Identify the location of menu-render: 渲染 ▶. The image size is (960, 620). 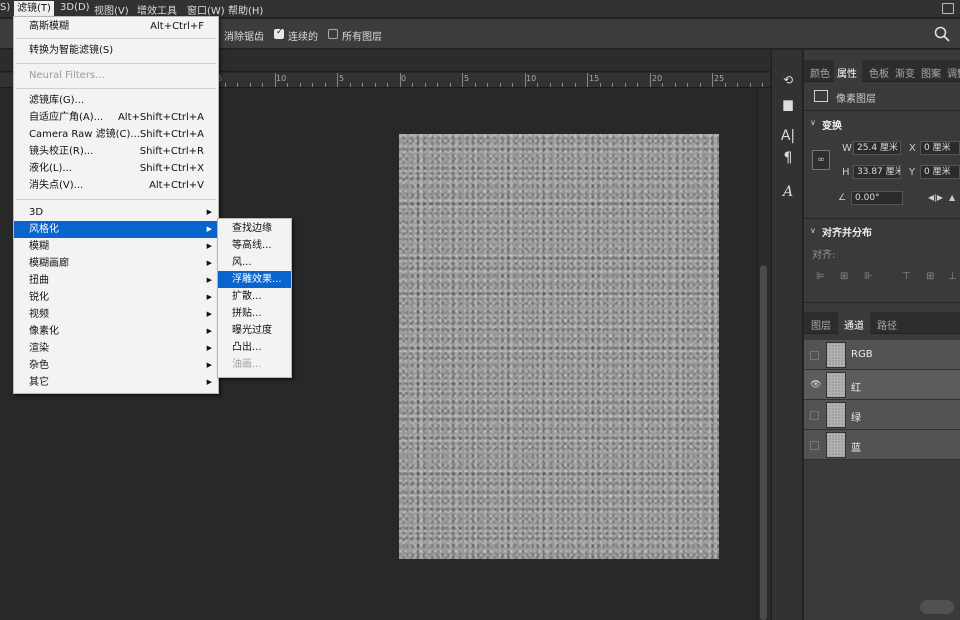
(116, 348).